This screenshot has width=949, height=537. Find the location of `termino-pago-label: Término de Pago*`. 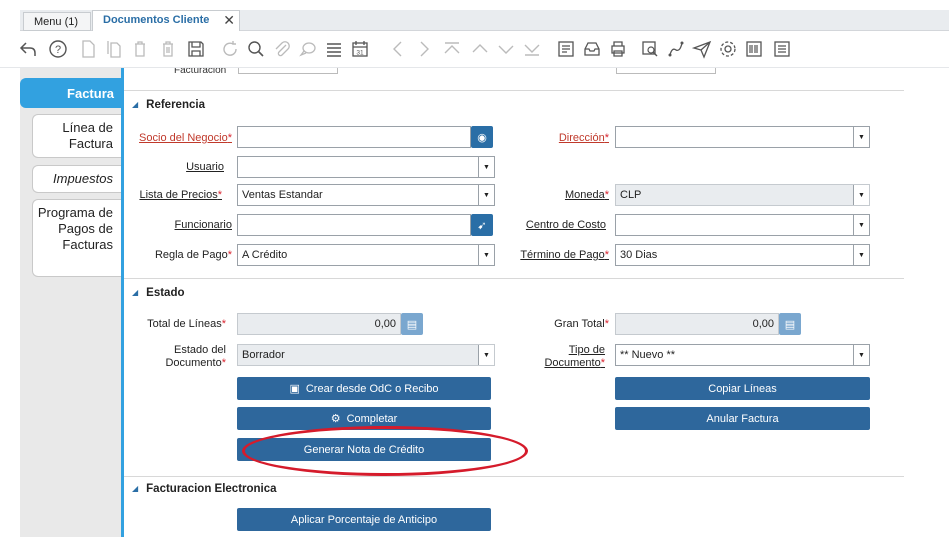

termino-pago-label: Término de Pago* is located at coordinates (556, 255).